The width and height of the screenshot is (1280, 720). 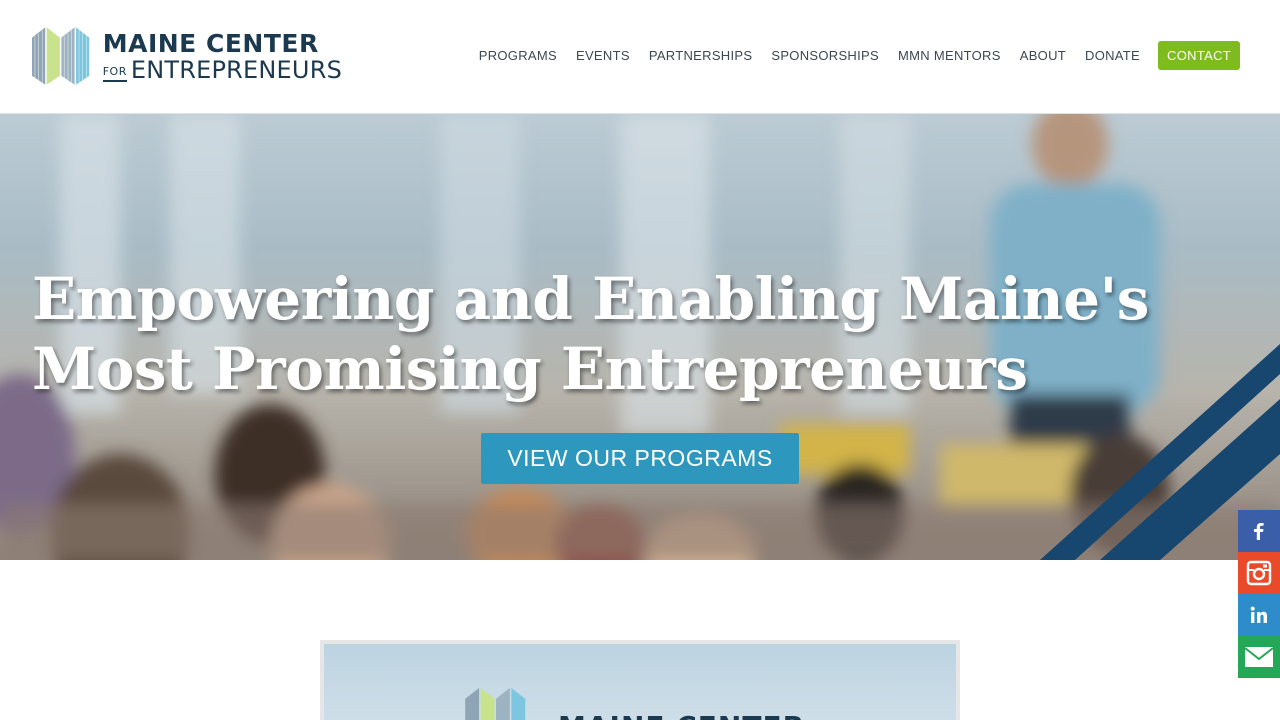 What do you see at coordinates (495, 704) in the screenshot?
I see `card-logo-mark-icon` at bounding box center [495, 704].